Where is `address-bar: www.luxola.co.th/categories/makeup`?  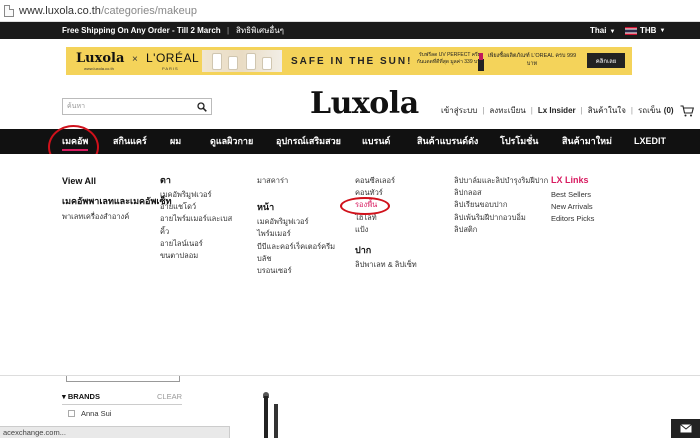 address-bar: www.luxola.co.th/categories/makeup is located at coordinates (350, 11).